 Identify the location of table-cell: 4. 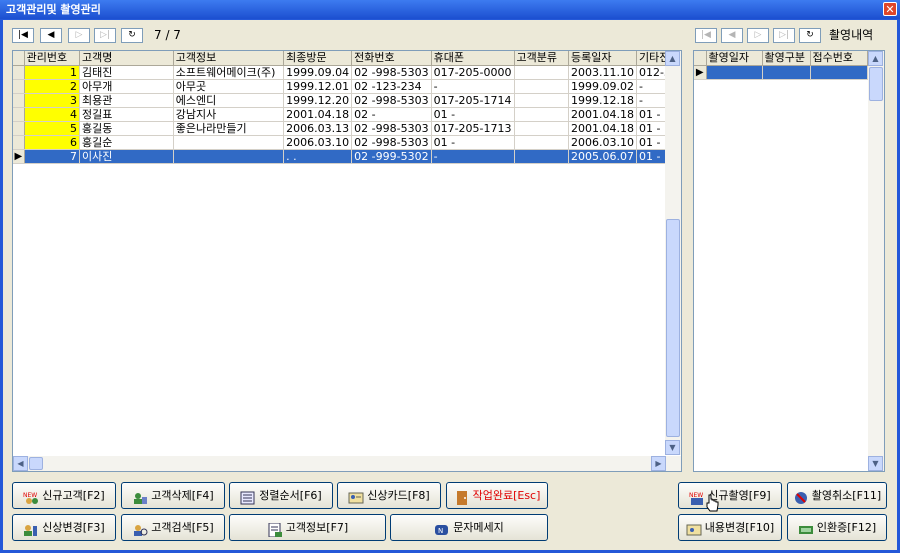
(52, 114).